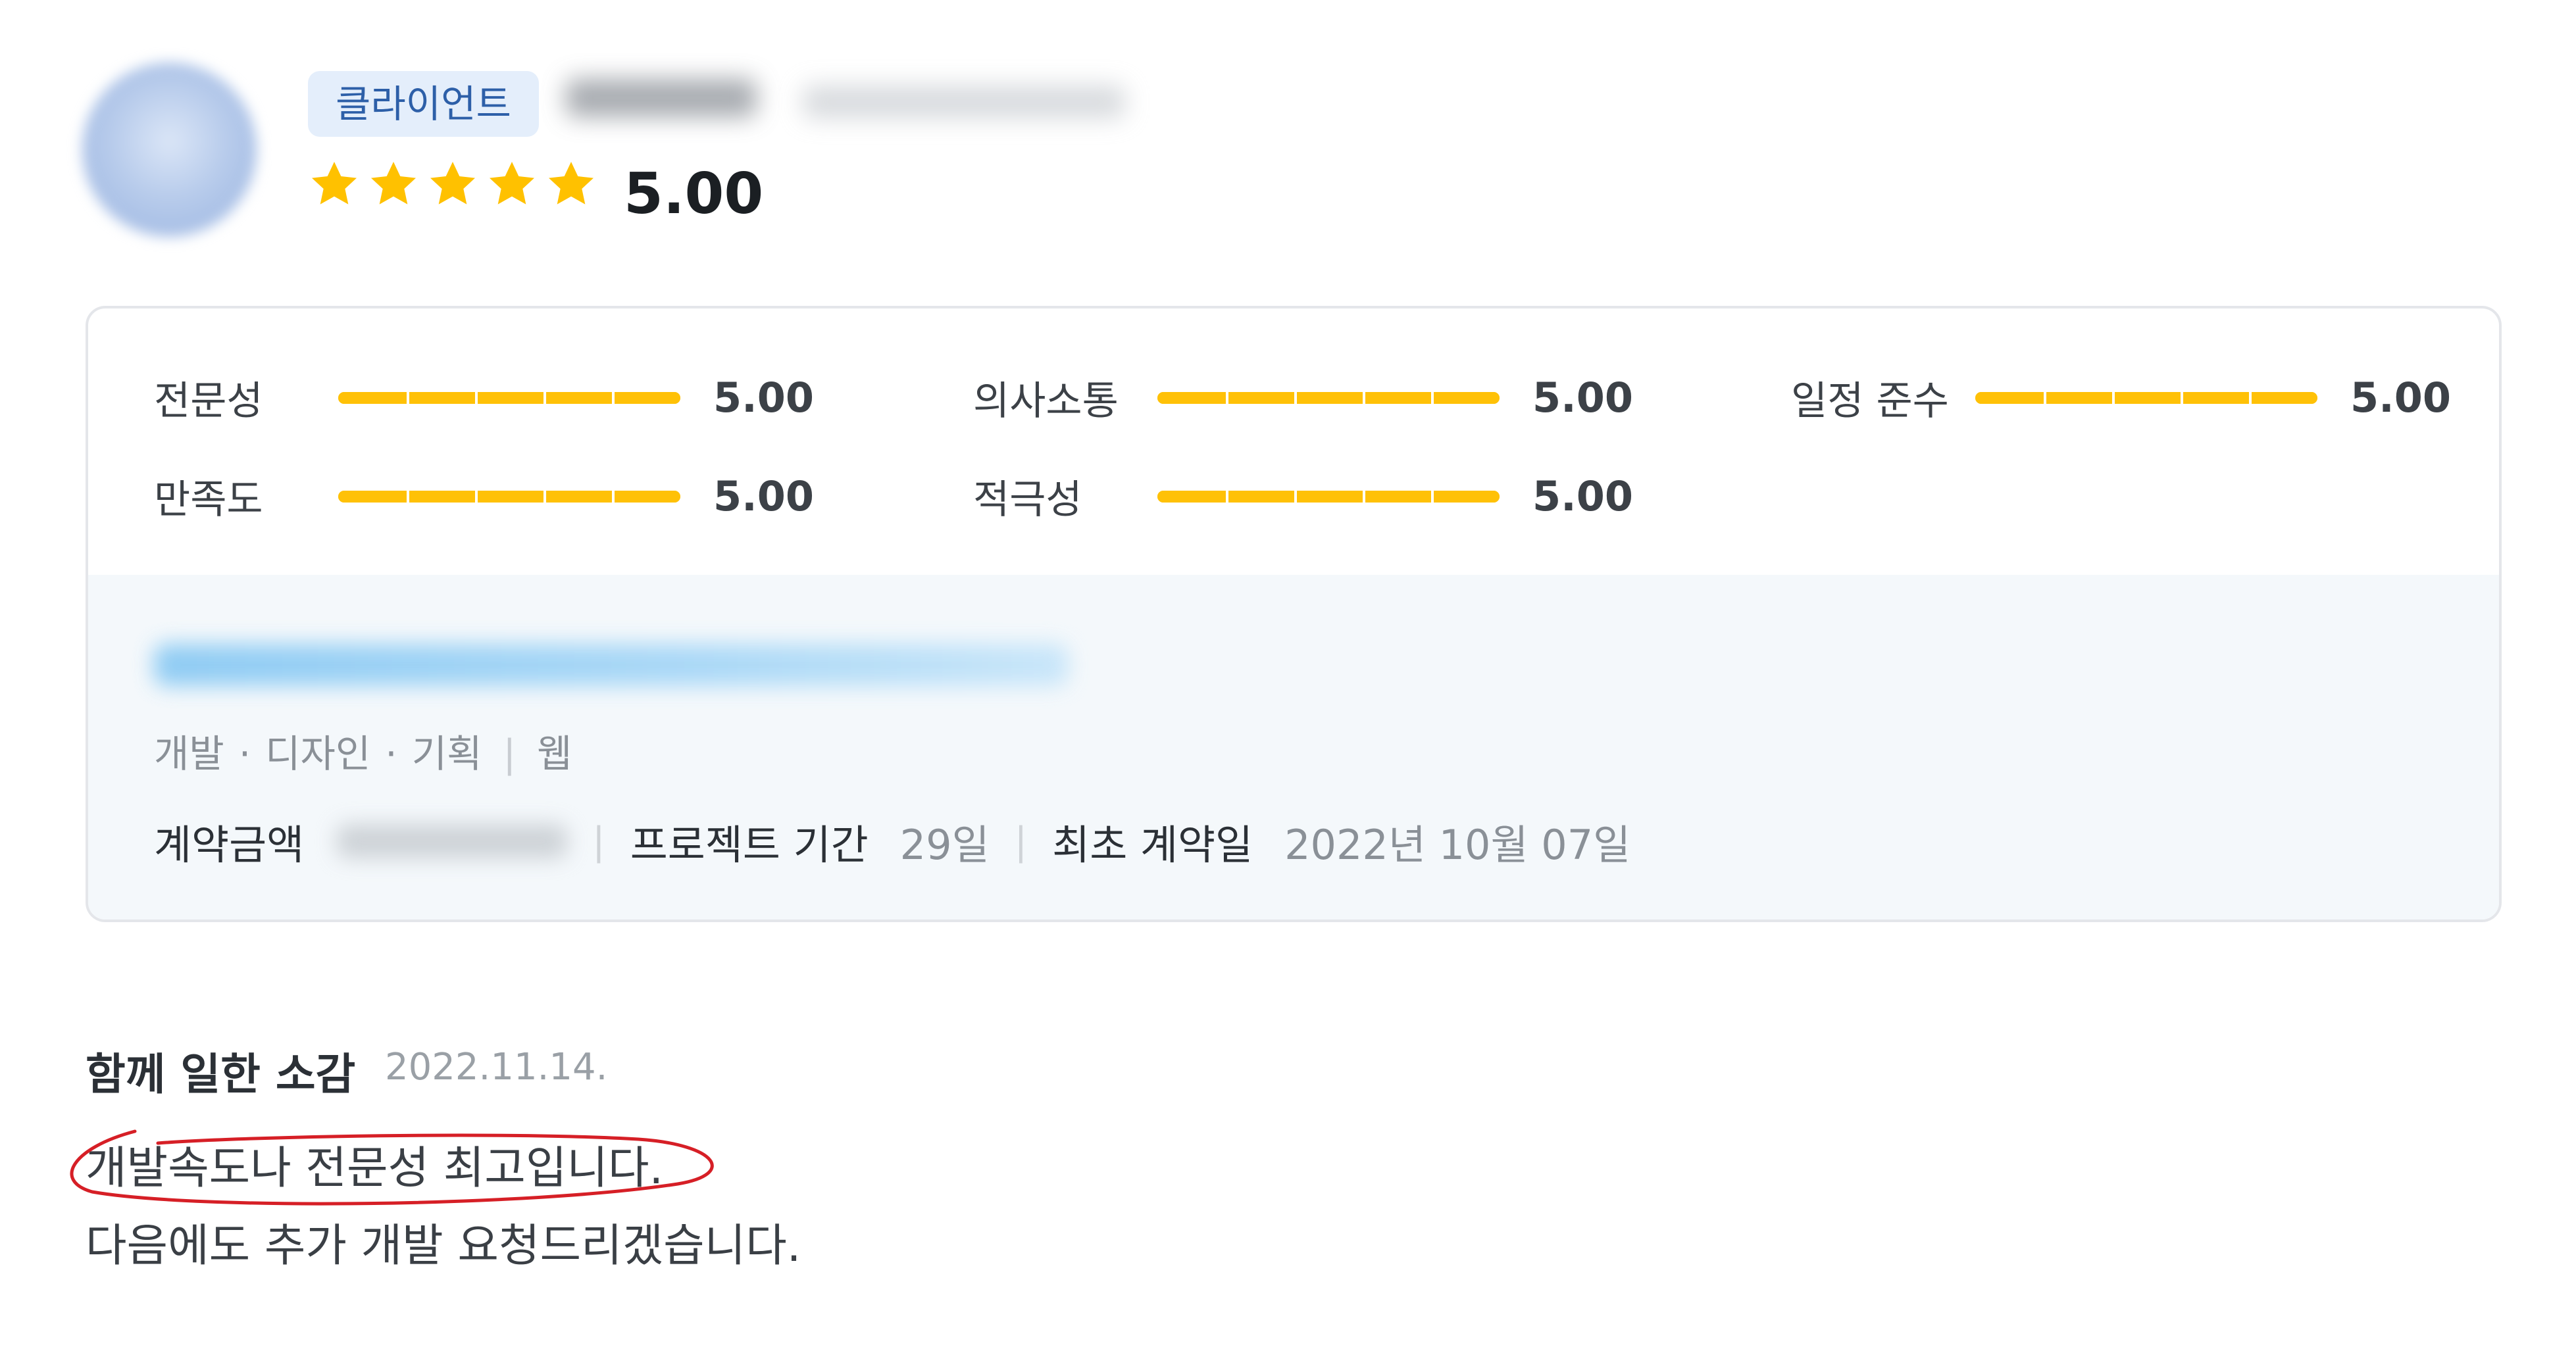  I want to click on period-label: 프로젝트 기간, so click(749, 845).